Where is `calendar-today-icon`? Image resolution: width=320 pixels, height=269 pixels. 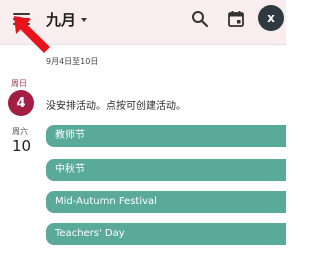
calendar-today-icon is located at coordinates (236, 19).